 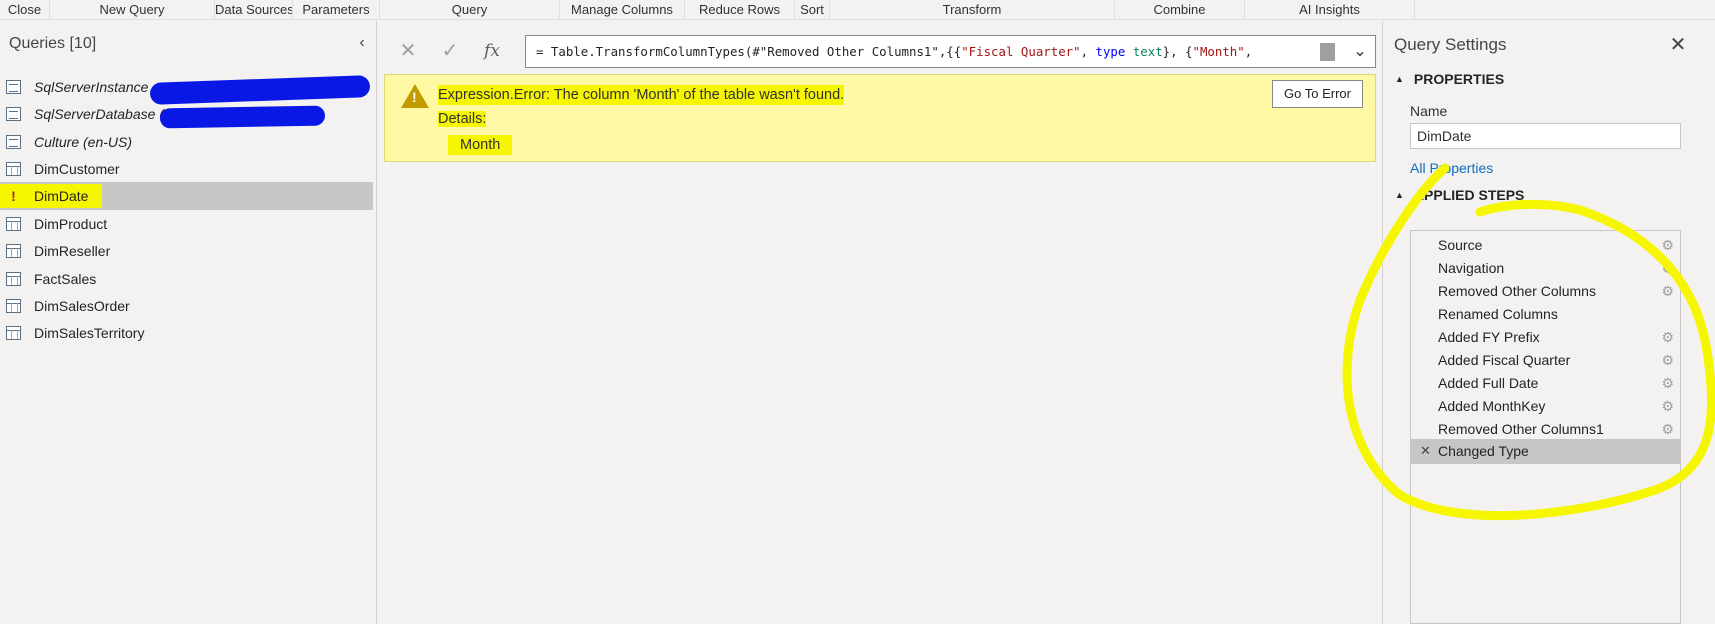 What do you see at coordinates (1545, 451) in the screenshot?
I see `step-changed-type: ✕ Changed Type` at bounding box center [1545, 451].